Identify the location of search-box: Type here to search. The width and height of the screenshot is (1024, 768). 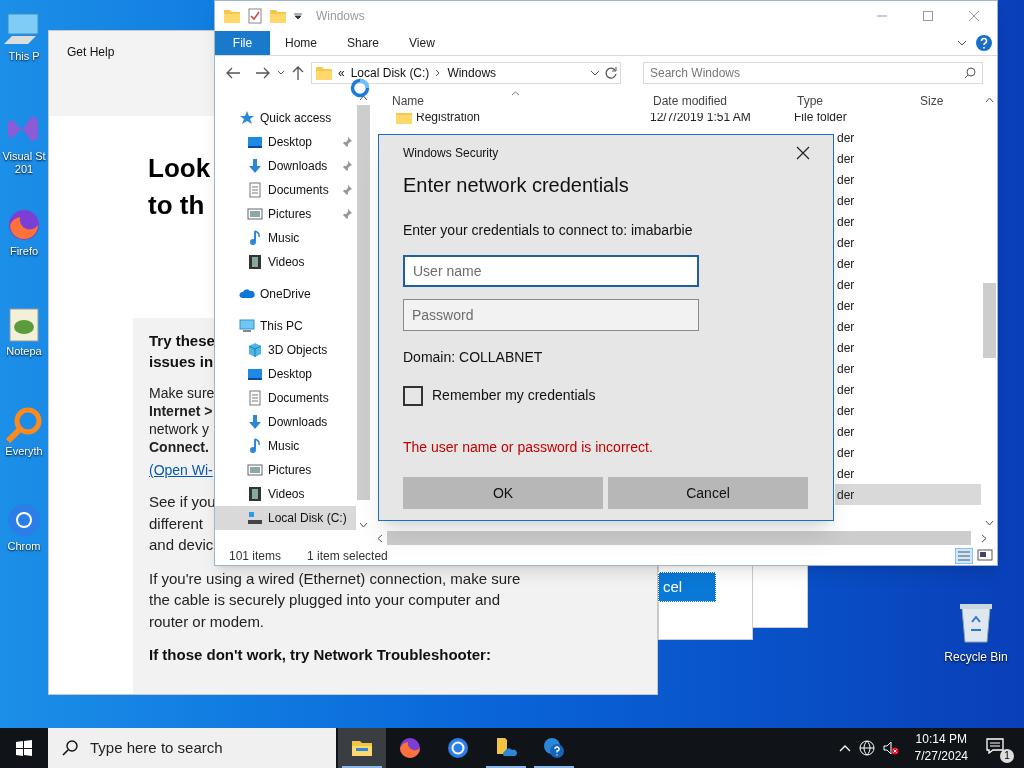
(192, 748).